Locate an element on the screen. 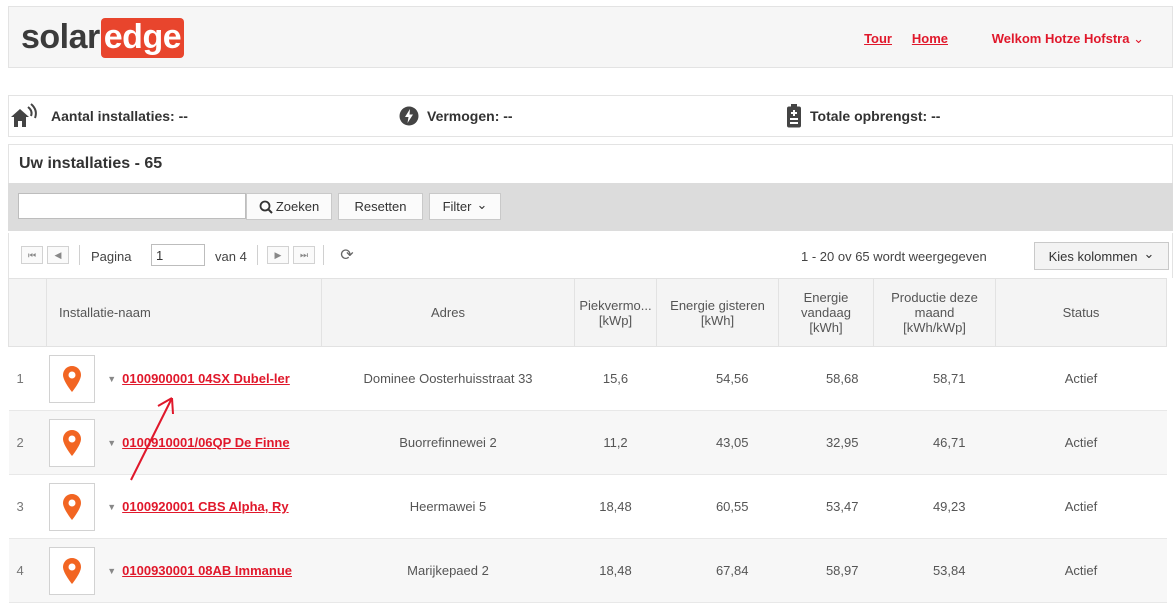 Image resolution: width=1173 pixels, height=603 pixels. prev-page-icon: ◀ is located at coordinates (58, 254).